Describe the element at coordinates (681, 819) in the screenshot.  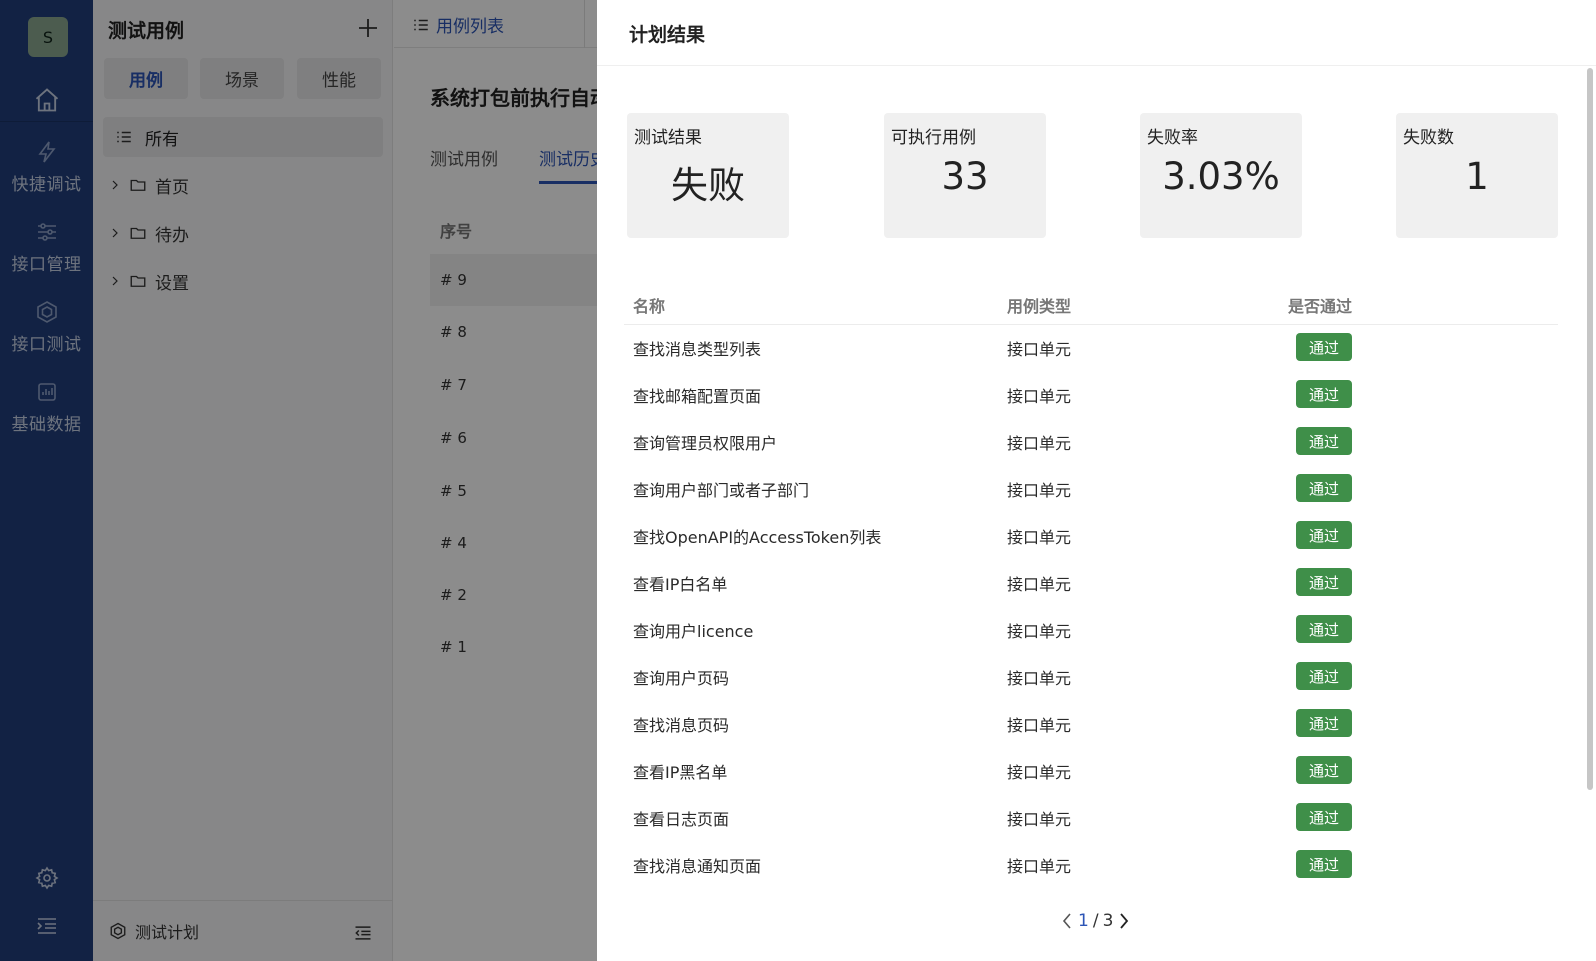
I see `case-name: 查看日志页面` at that location.